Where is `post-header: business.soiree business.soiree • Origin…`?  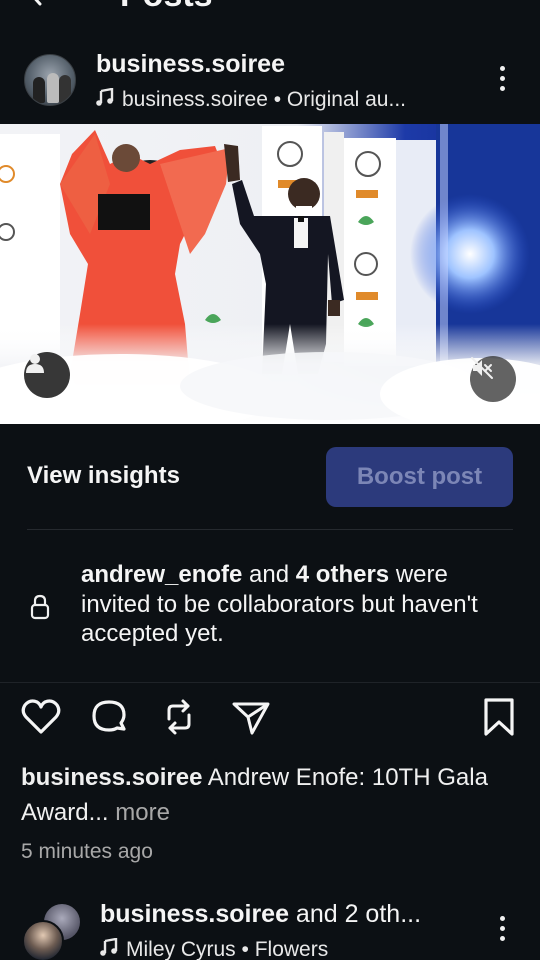
post-header: business.soiree business.soiree • Origin… is located at coordinates (270, 79).